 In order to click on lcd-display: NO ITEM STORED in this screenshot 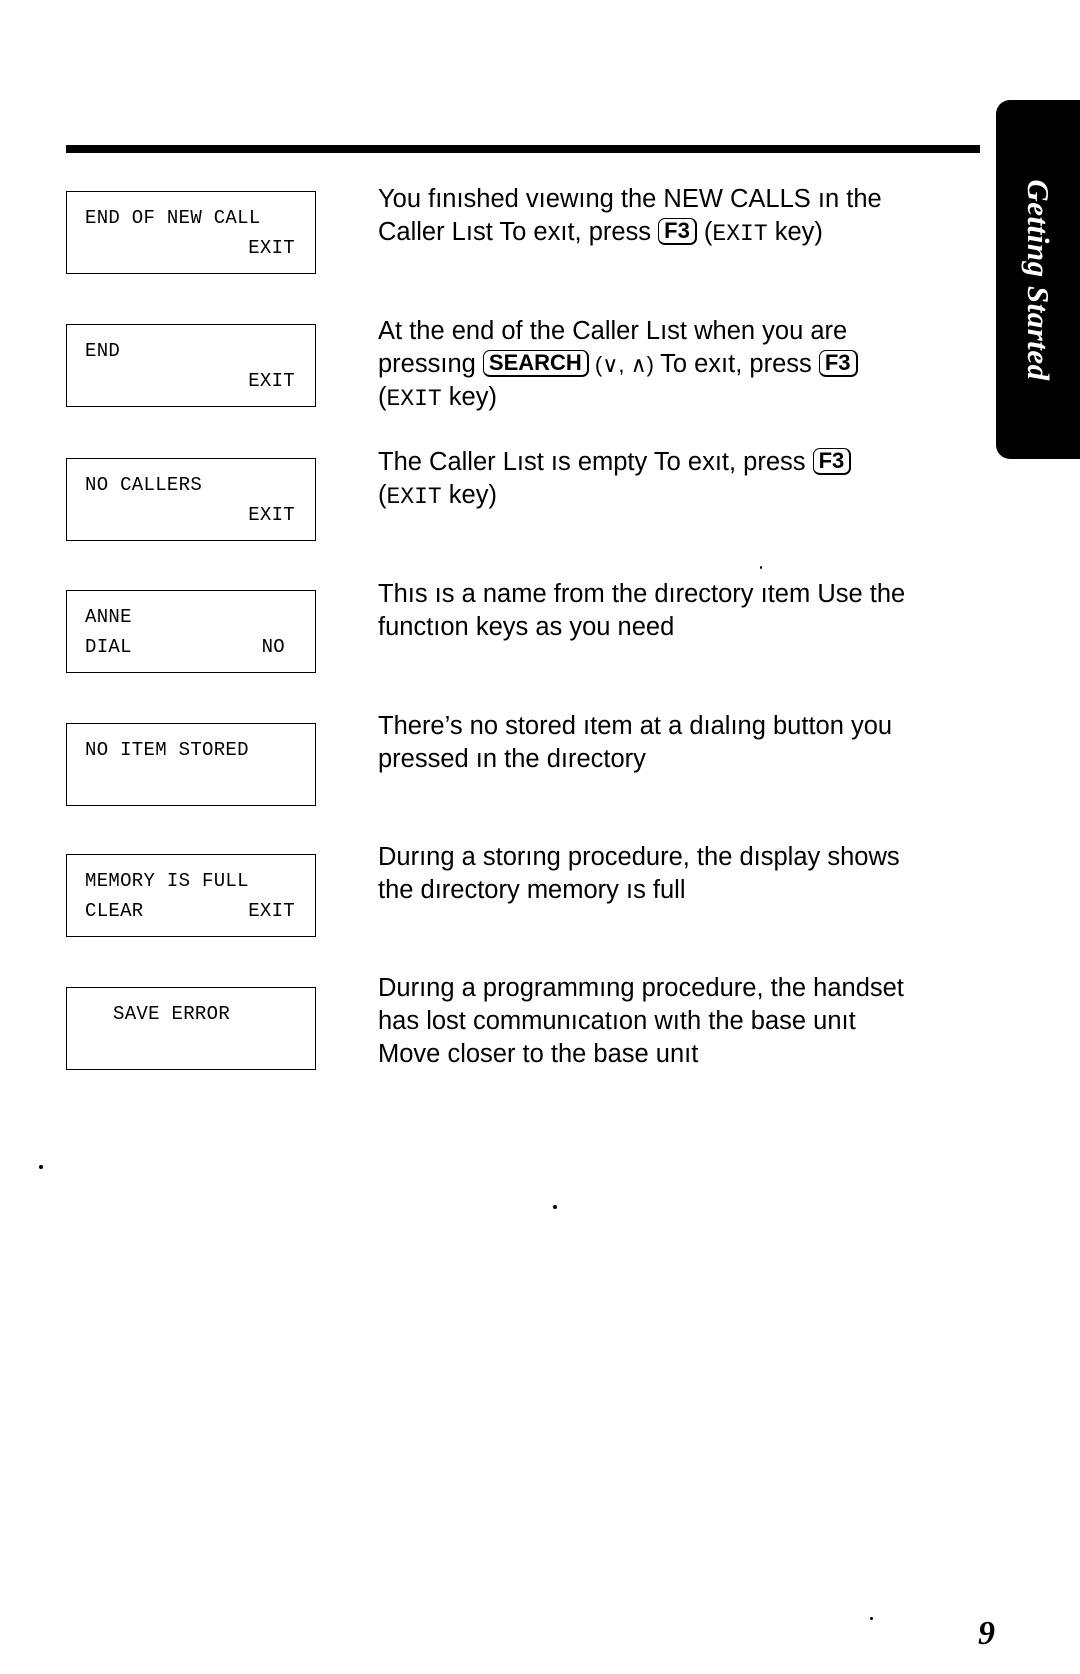, I will do `click(191, 764)`.